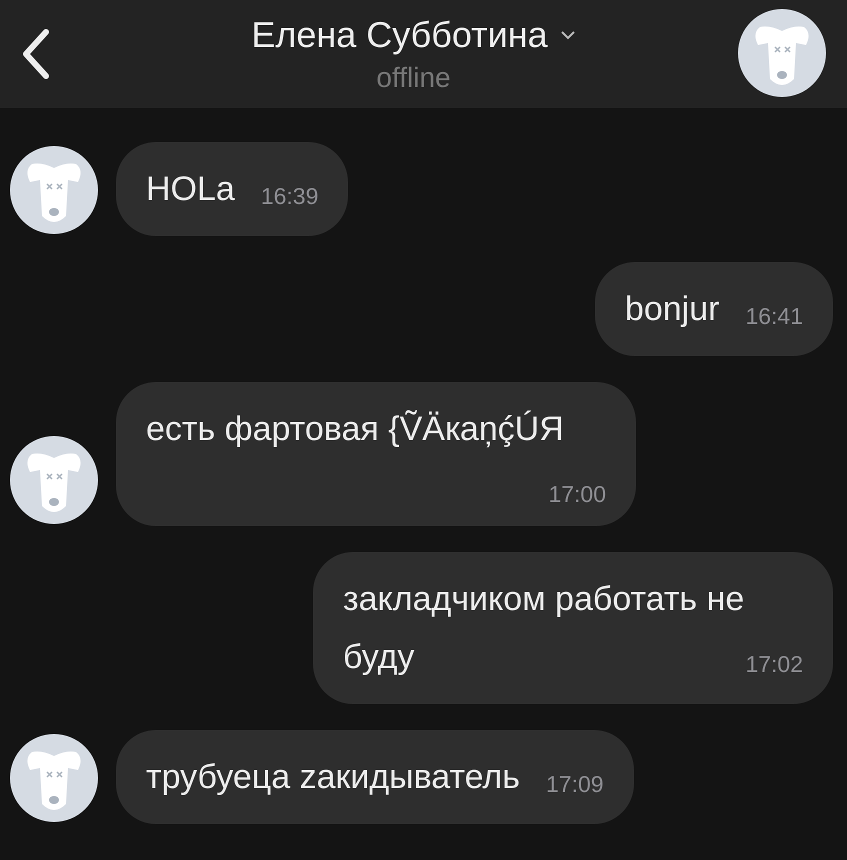 The image size is (847, 860). Describe the element at coordinates (672, 309) in the screenshot. I see `message-text: bonjur` at that location.